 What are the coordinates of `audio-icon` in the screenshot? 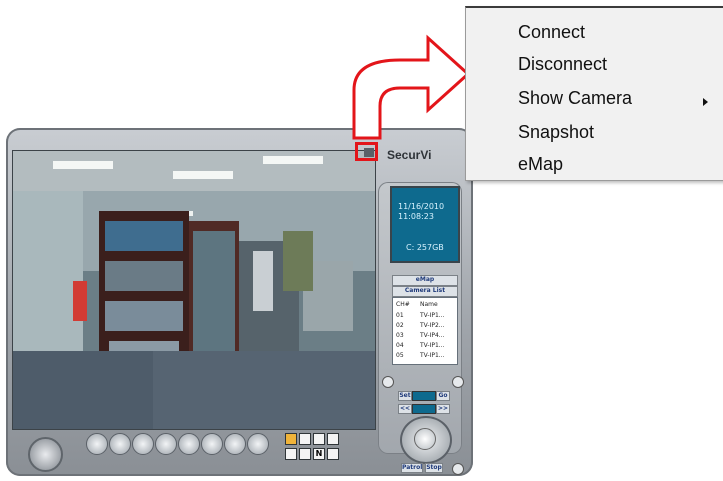 It's located at (212, 444).